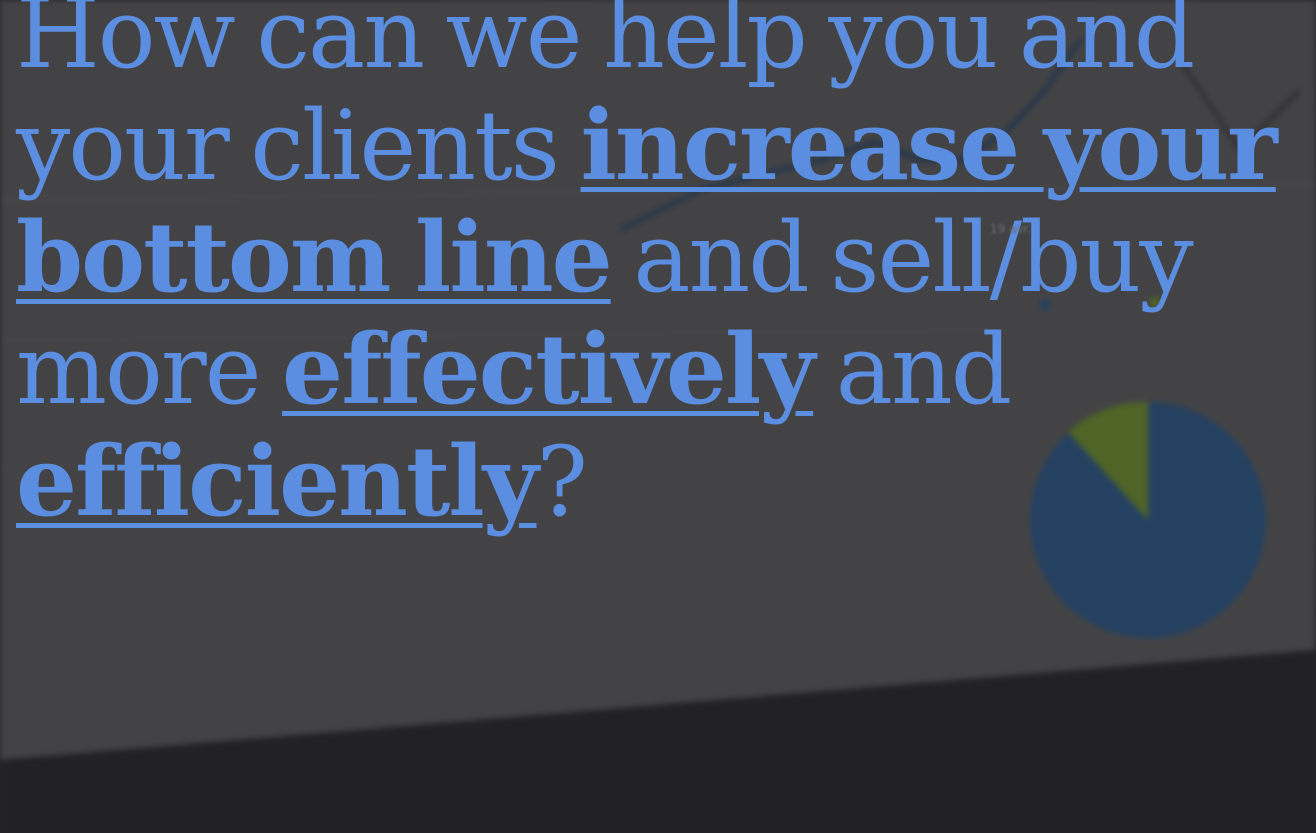 Image resolution: width=1316 pixels, height=833 pixels. Describe the element at coordinates (277, 481) in the screenshot. I see `headline-emphasis-efficiently: efficiently` at that location.